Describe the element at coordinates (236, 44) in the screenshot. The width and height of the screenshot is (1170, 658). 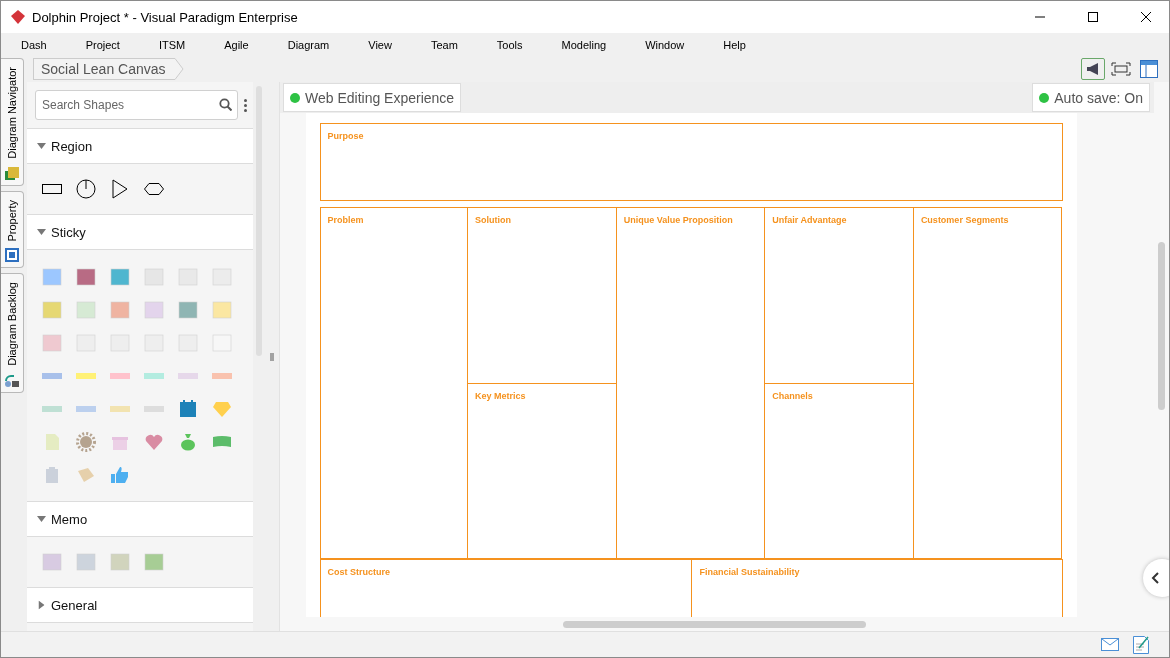
I see `menu-item: Agile` at that location.